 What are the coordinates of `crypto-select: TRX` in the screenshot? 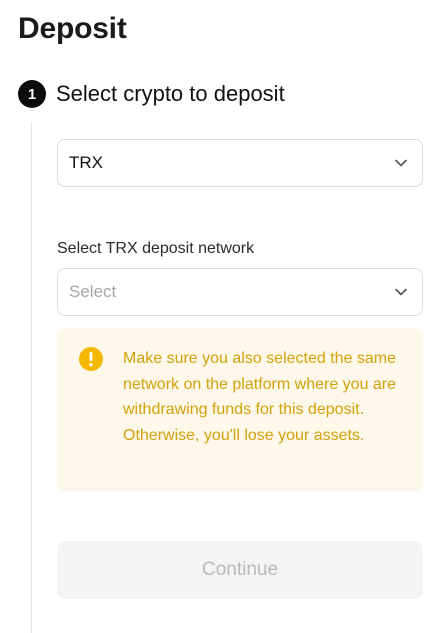 It's located at (240, 163).